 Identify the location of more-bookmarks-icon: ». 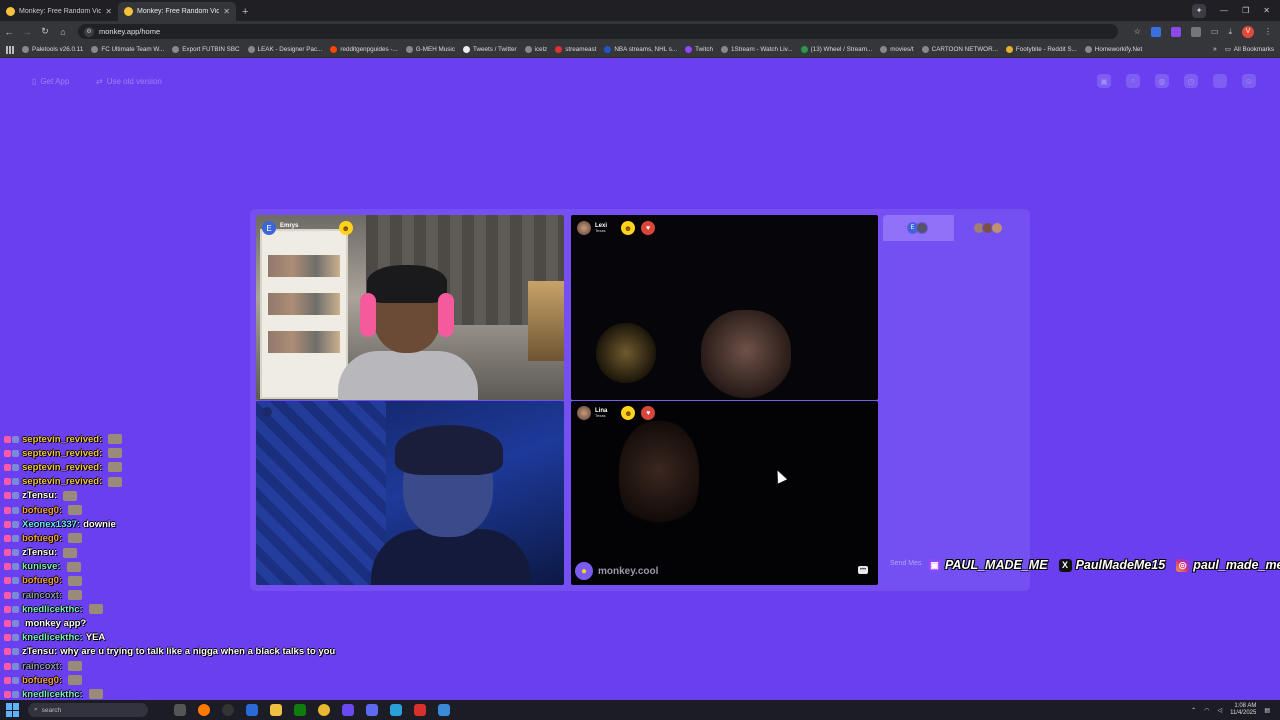
(1215, 49).